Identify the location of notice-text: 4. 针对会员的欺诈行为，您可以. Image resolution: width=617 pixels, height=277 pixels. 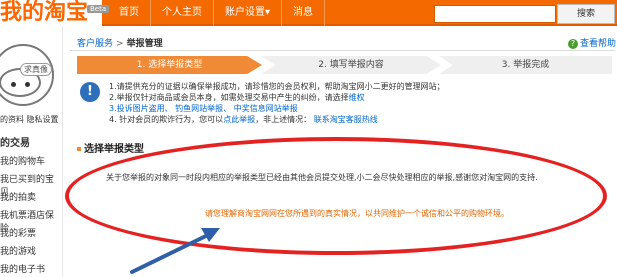
(166, 119).